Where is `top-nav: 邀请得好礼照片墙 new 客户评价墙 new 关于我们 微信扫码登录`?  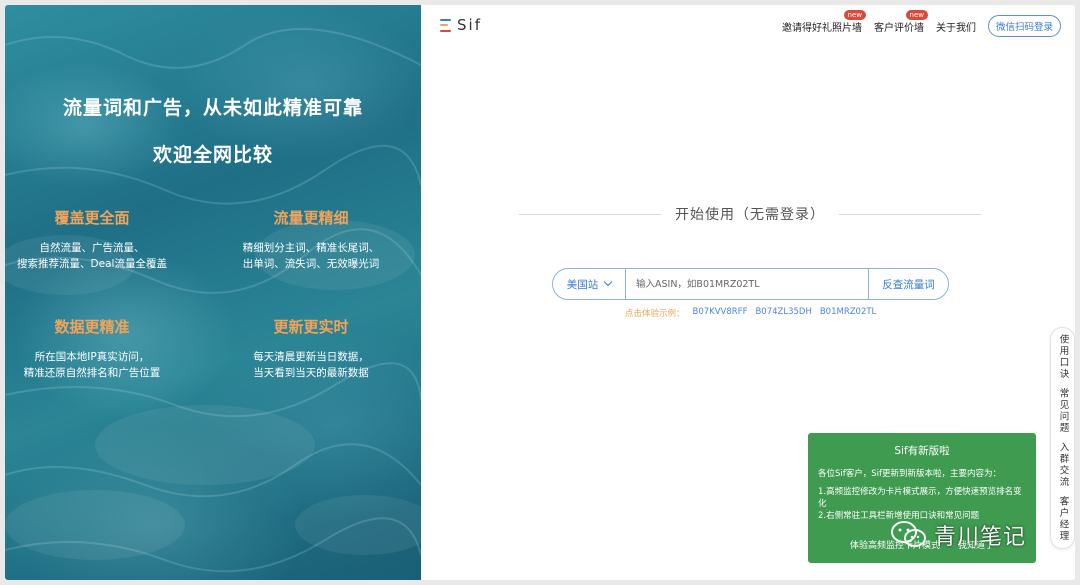
top-nav: 邀请得好礼照片墙 new 客户评价墙 new 关于我们 微信扫码登录 is located at coordinates (921, 23).